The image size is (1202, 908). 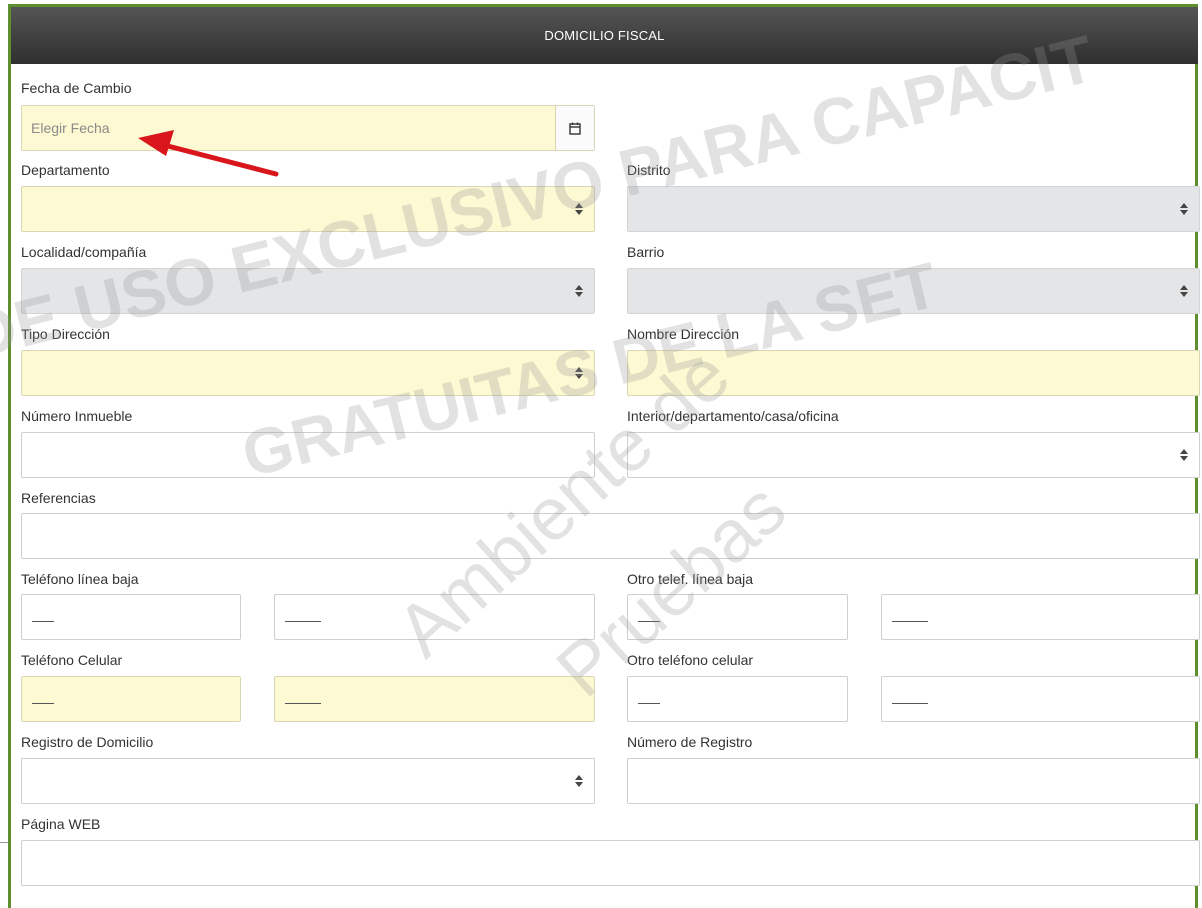 I want to click on nombre-direccion-label: Nombre Dirección, so click(x=683, y=334).